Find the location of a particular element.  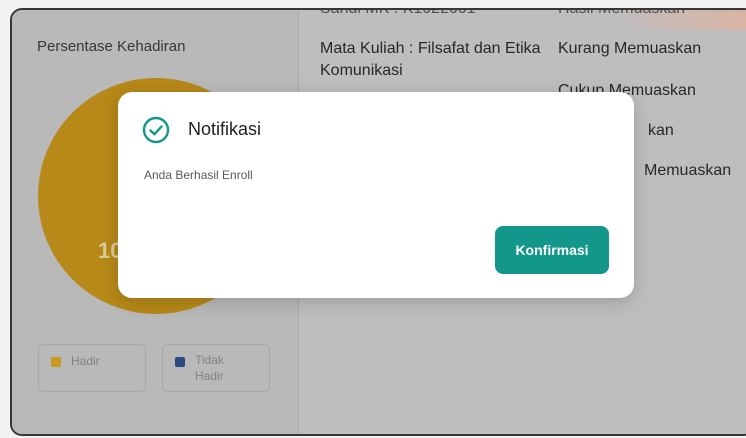

modal-title: Notifikasi is located at coordinates (225, 129).